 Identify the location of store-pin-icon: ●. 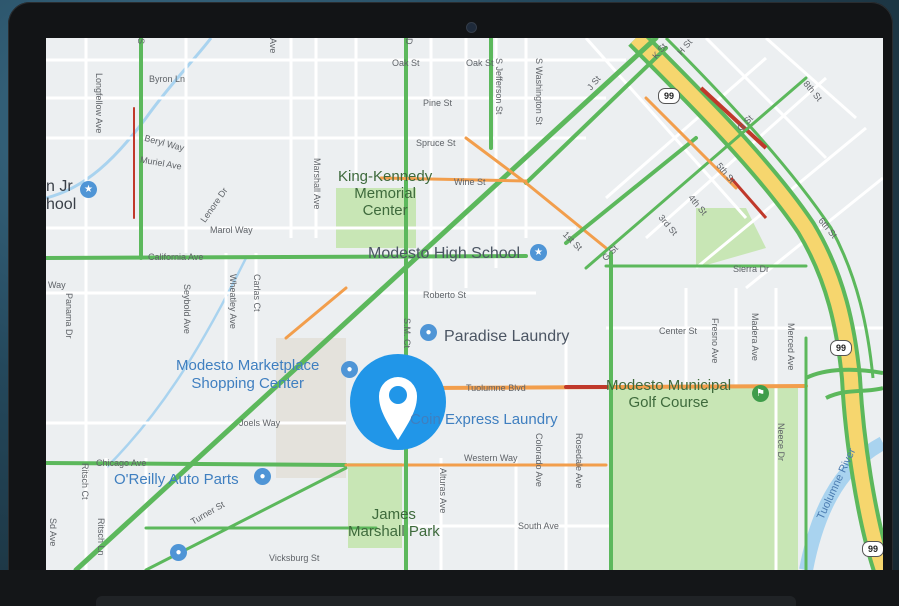
(262, 476).